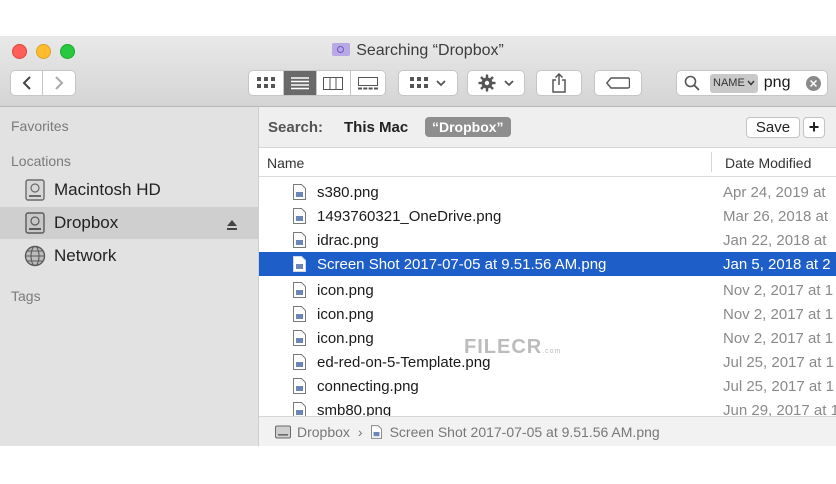  What do you see at coordinates (300, 83) in the screenshot?
I see `list-view-button` at bounding box center [300, 83].